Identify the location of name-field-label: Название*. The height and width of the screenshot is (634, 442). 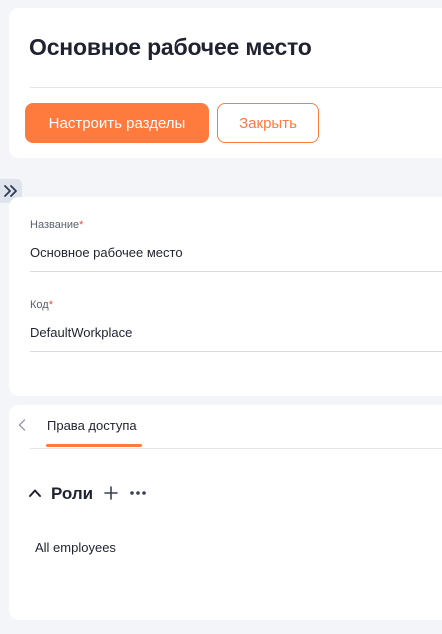
(56, 225).